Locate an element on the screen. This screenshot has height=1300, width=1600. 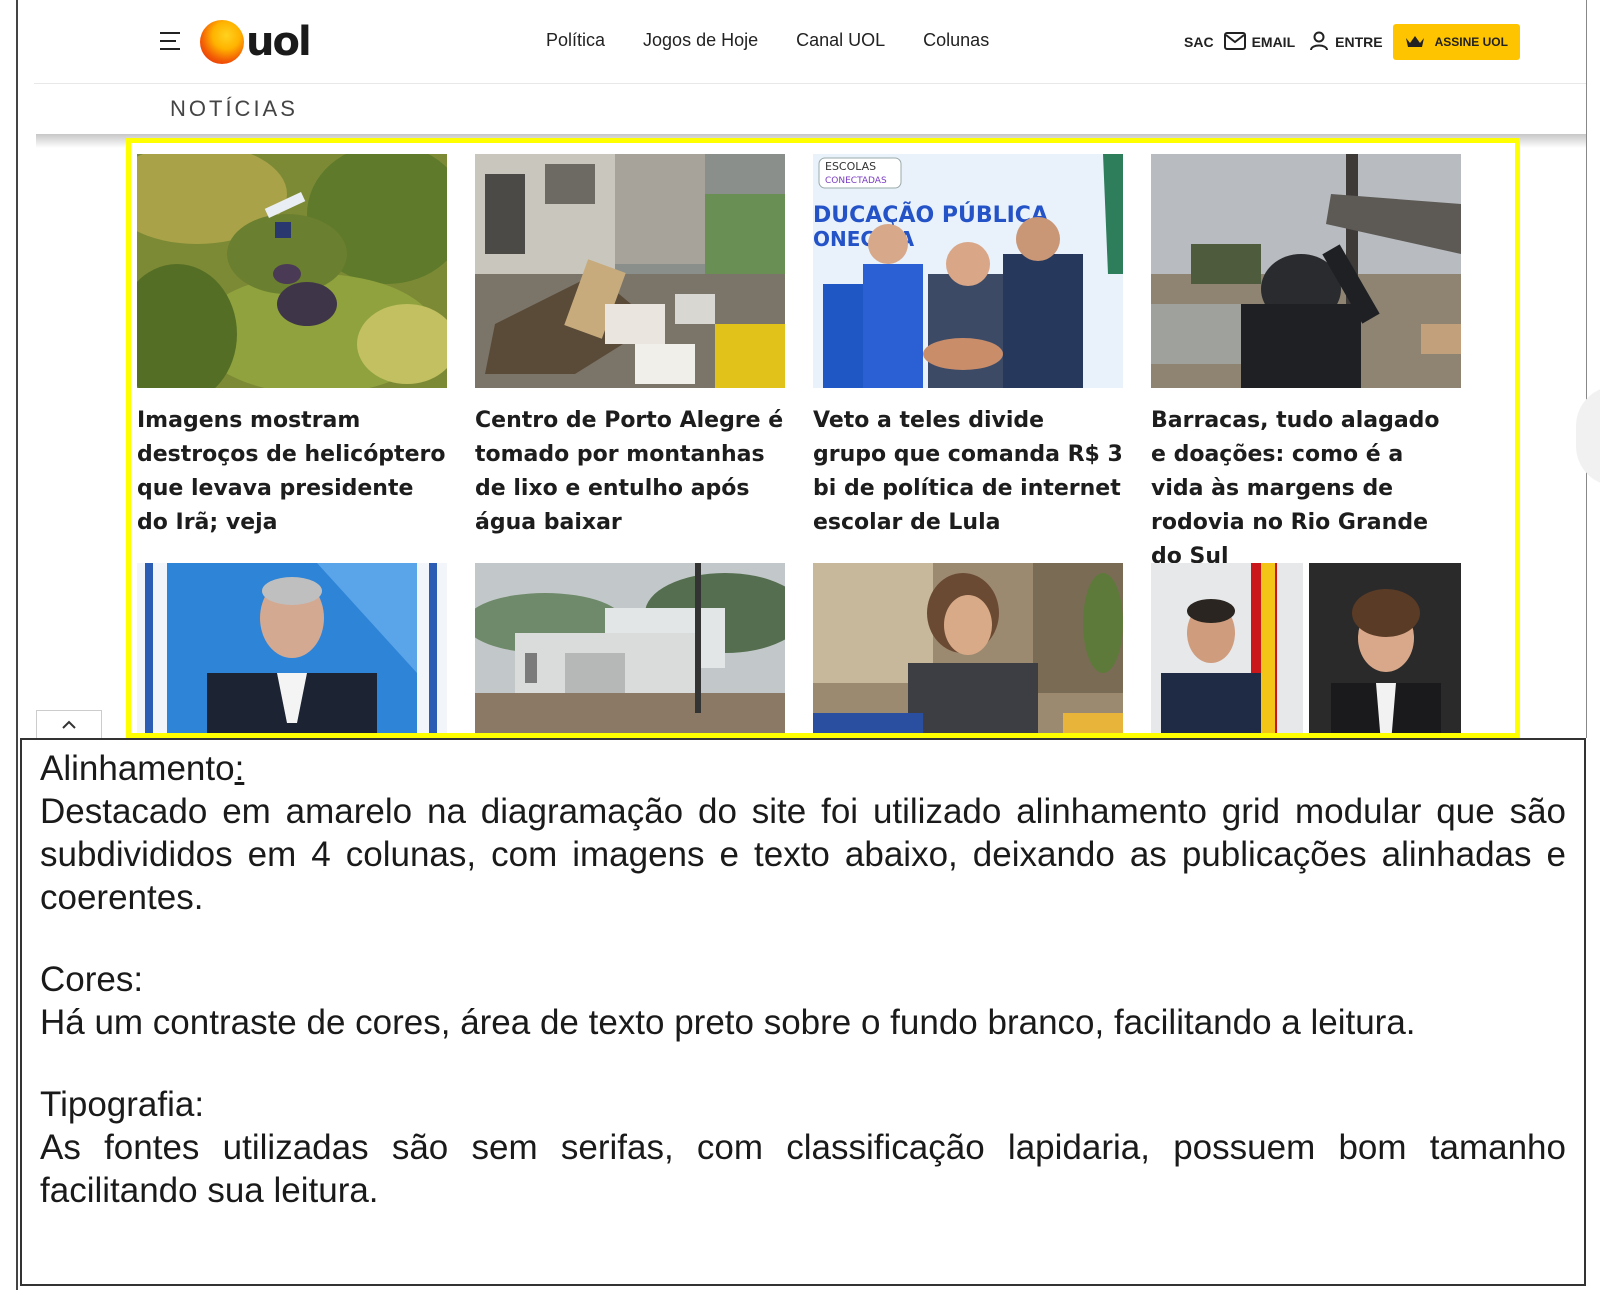
two-politicians-photo is located at coordinates (1306, 648).